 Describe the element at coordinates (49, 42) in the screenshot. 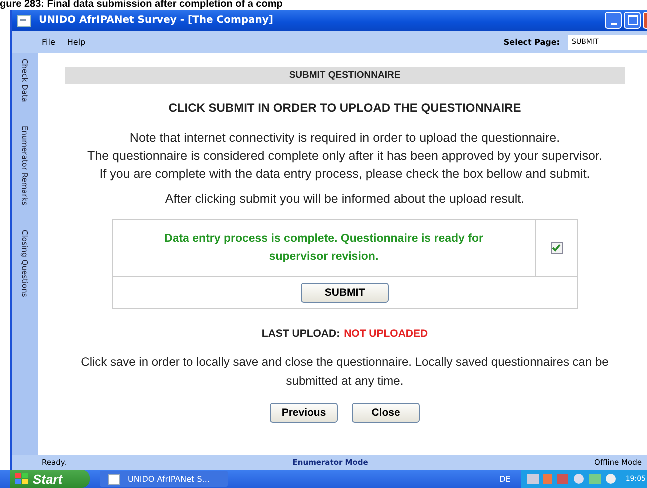

I see `menu-item: File` at that location.